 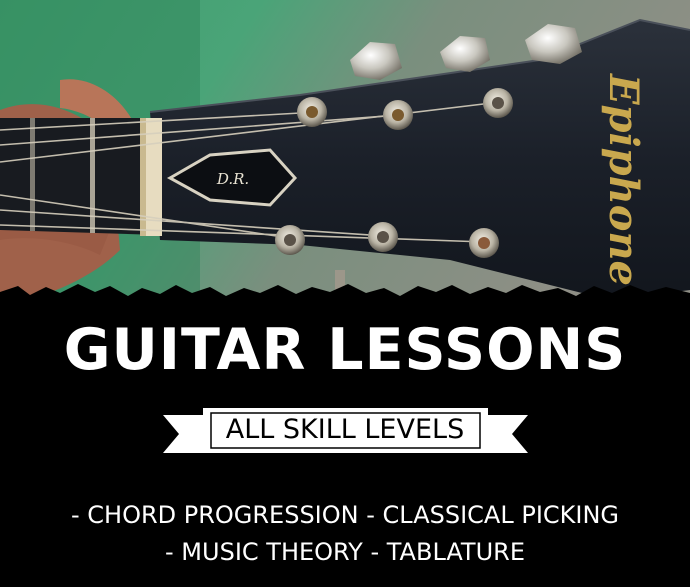 I want to click on svg-text: D.R., so click(x=232, y=179).